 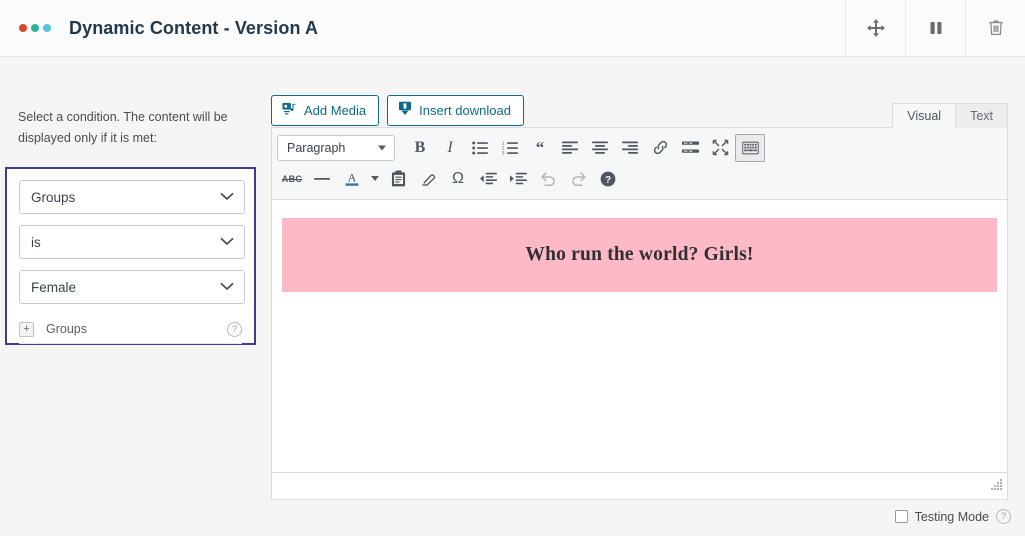 What do you see at coordinates (420, 148) in the screenshot?
I see `bold-button: B` at bounding box center [420, 148].